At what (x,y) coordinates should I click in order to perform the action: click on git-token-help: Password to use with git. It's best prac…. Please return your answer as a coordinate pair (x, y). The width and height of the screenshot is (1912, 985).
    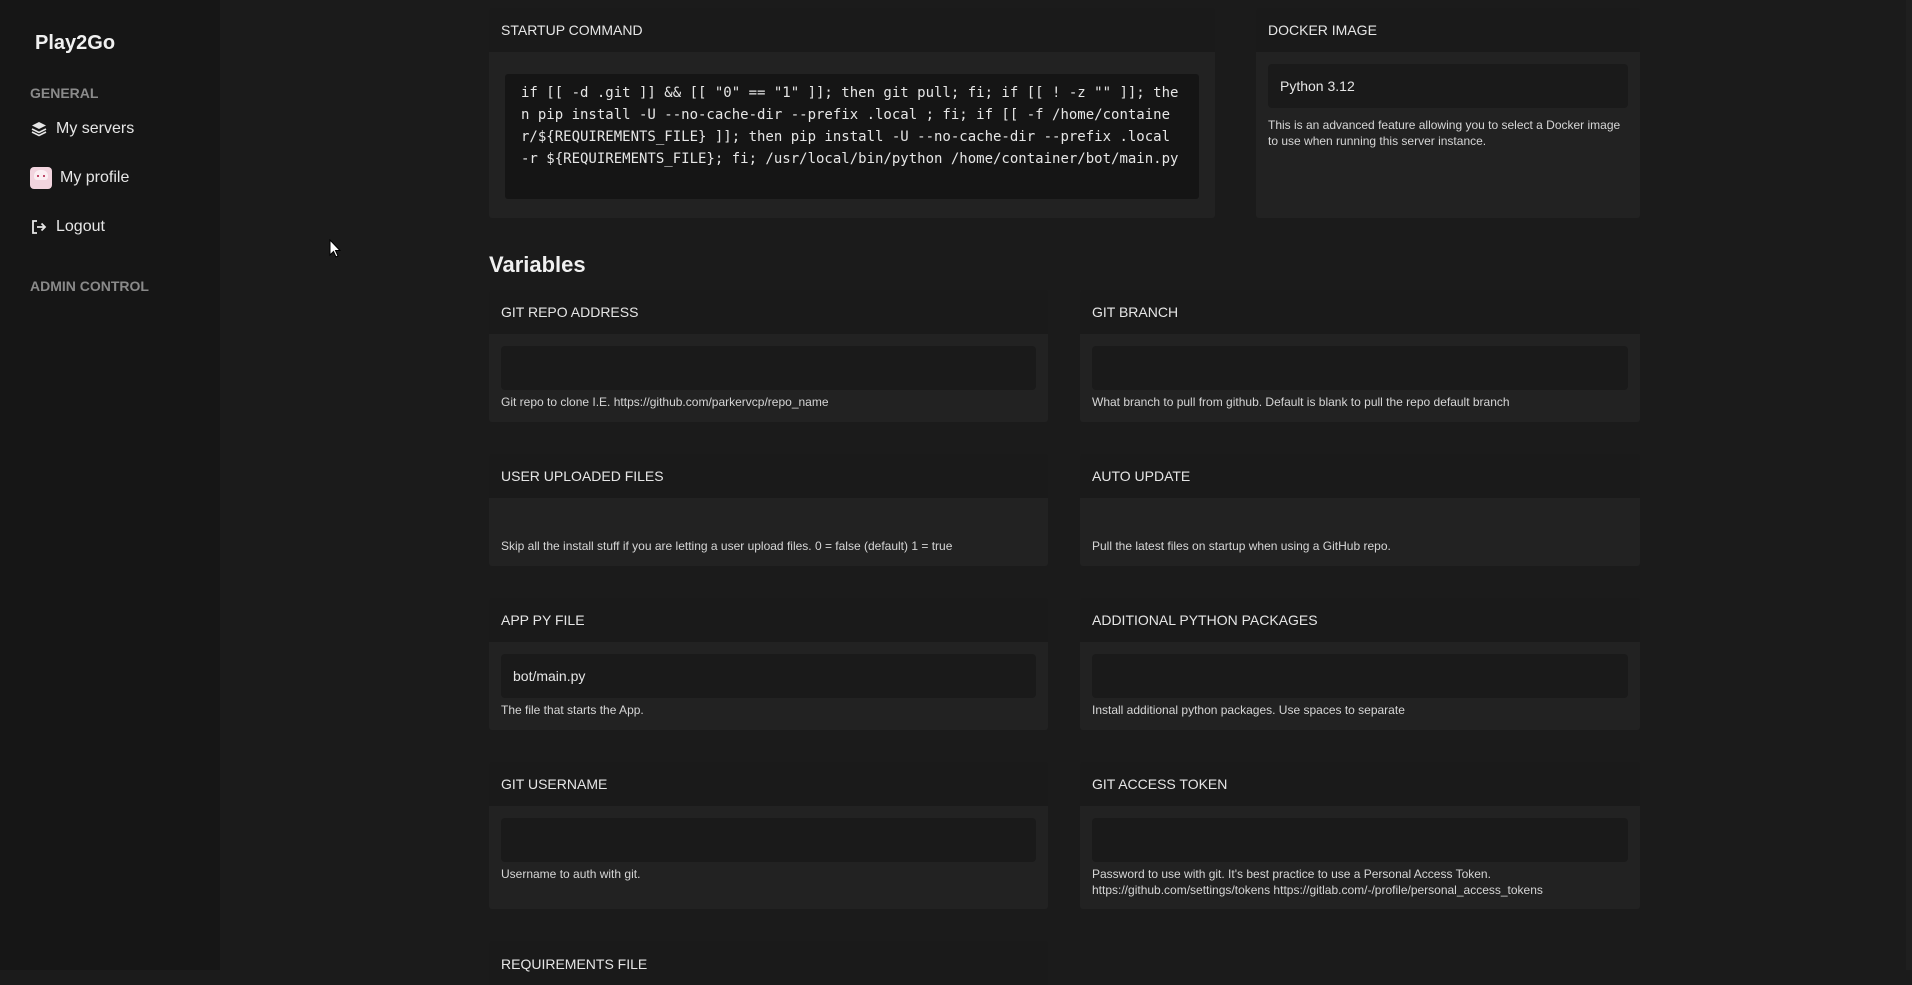
    Looking at the image, I should click on (1317, 882).